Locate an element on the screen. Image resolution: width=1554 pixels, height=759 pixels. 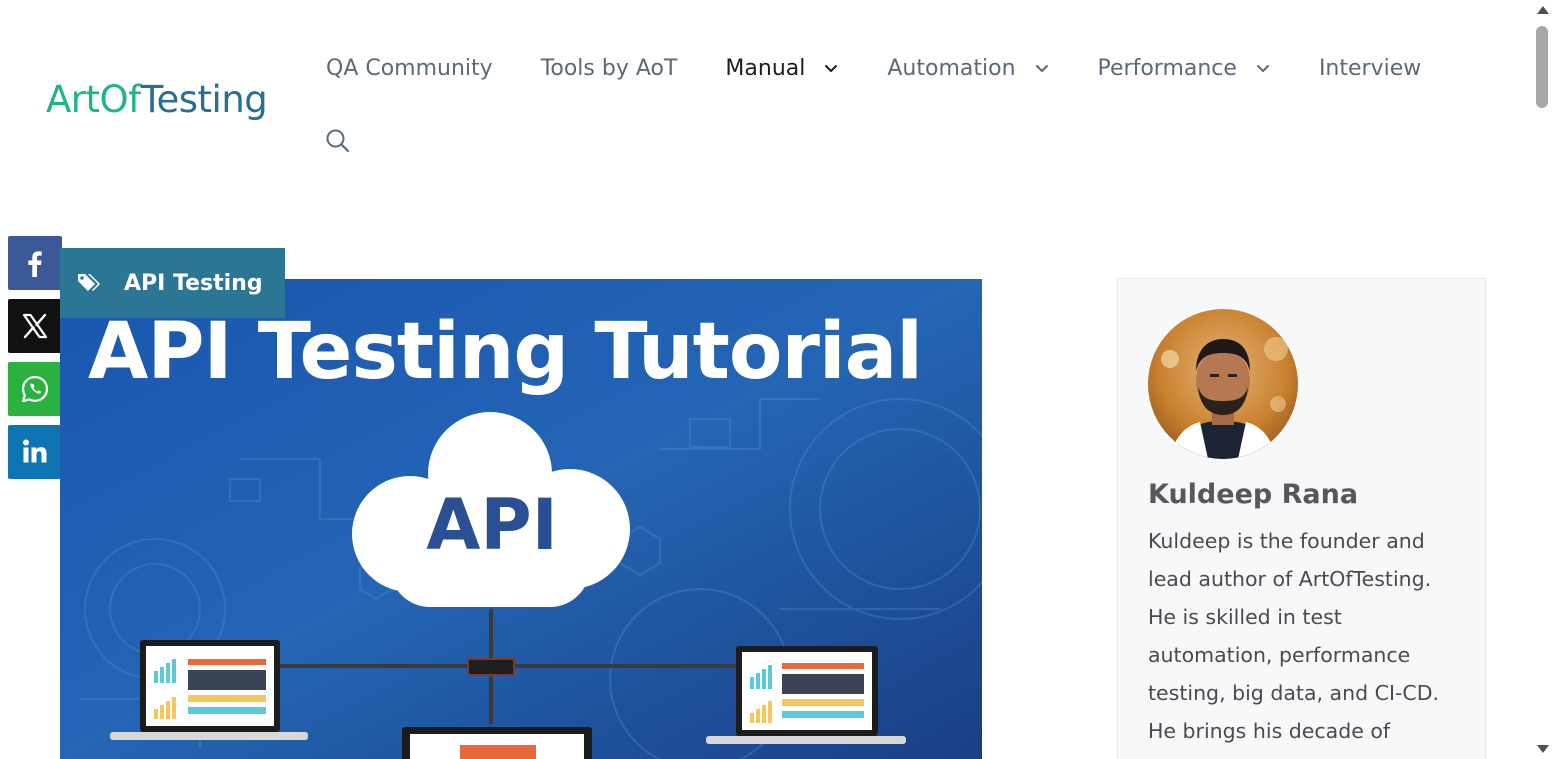
hero-title: API Testing Tutorial is located at coordinates (505, 352).